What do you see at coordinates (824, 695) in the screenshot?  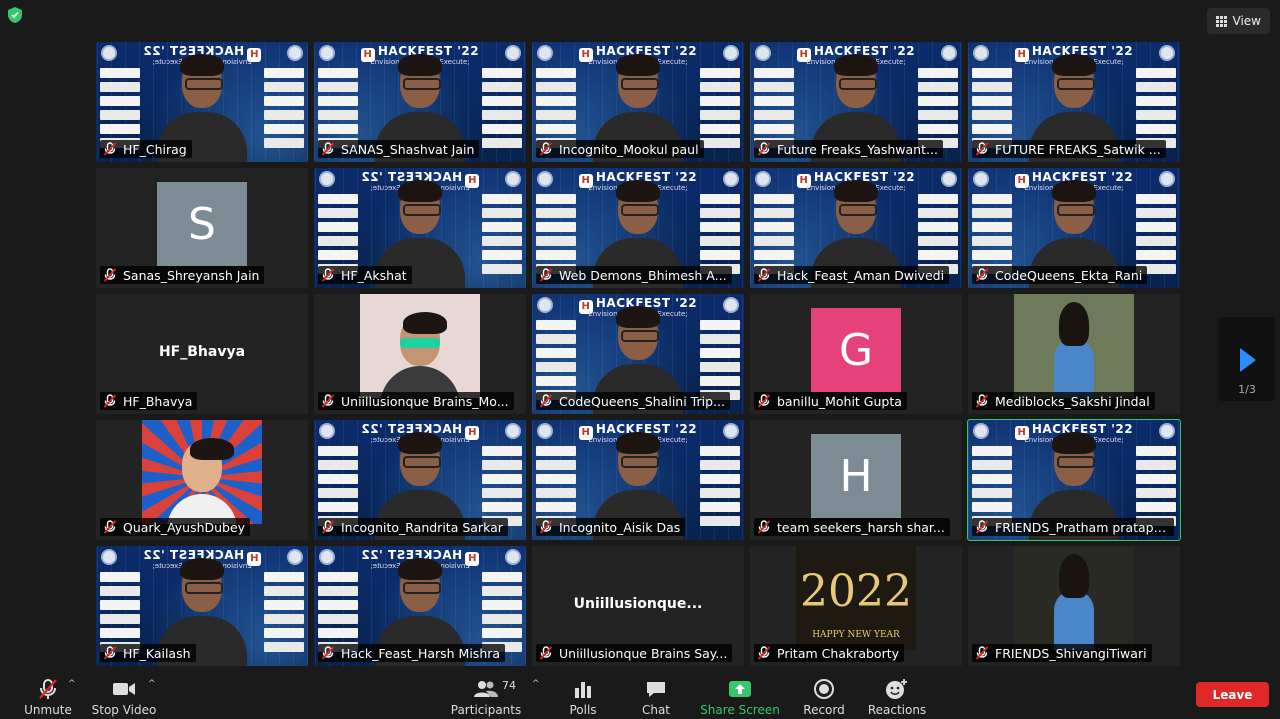 I see `record-button: Record` at bounding box center [824, 695].